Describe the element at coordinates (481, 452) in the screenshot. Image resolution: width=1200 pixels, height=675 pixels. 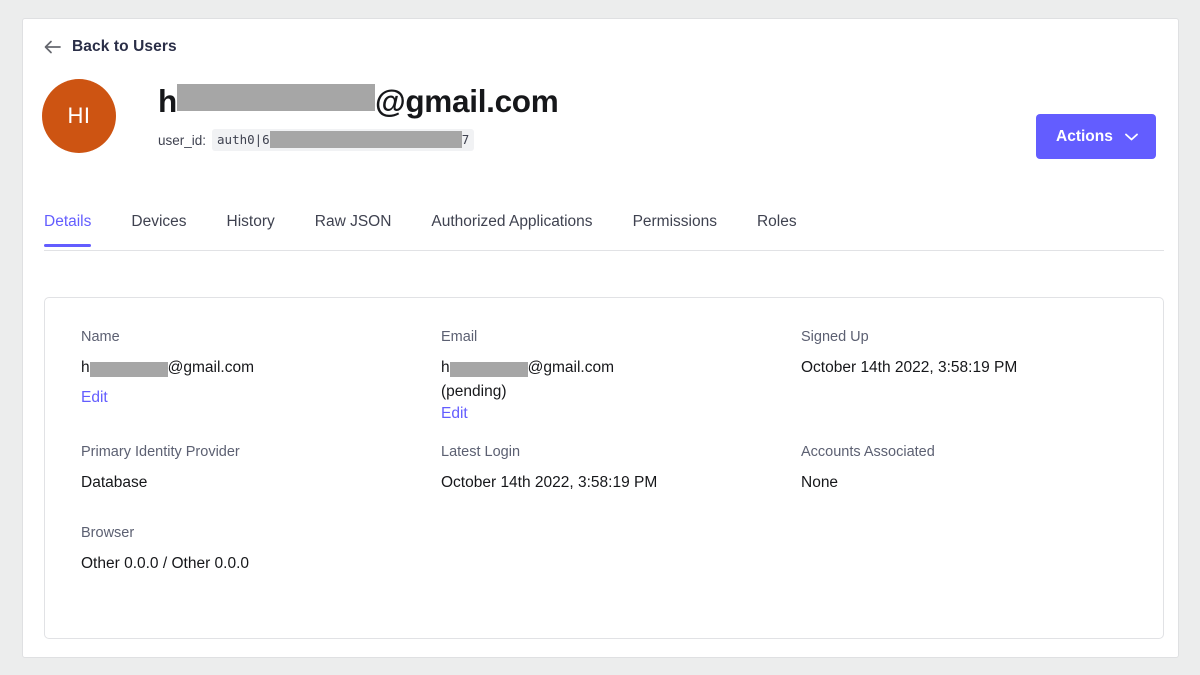
I see `field-label: Latest Login` at that location.